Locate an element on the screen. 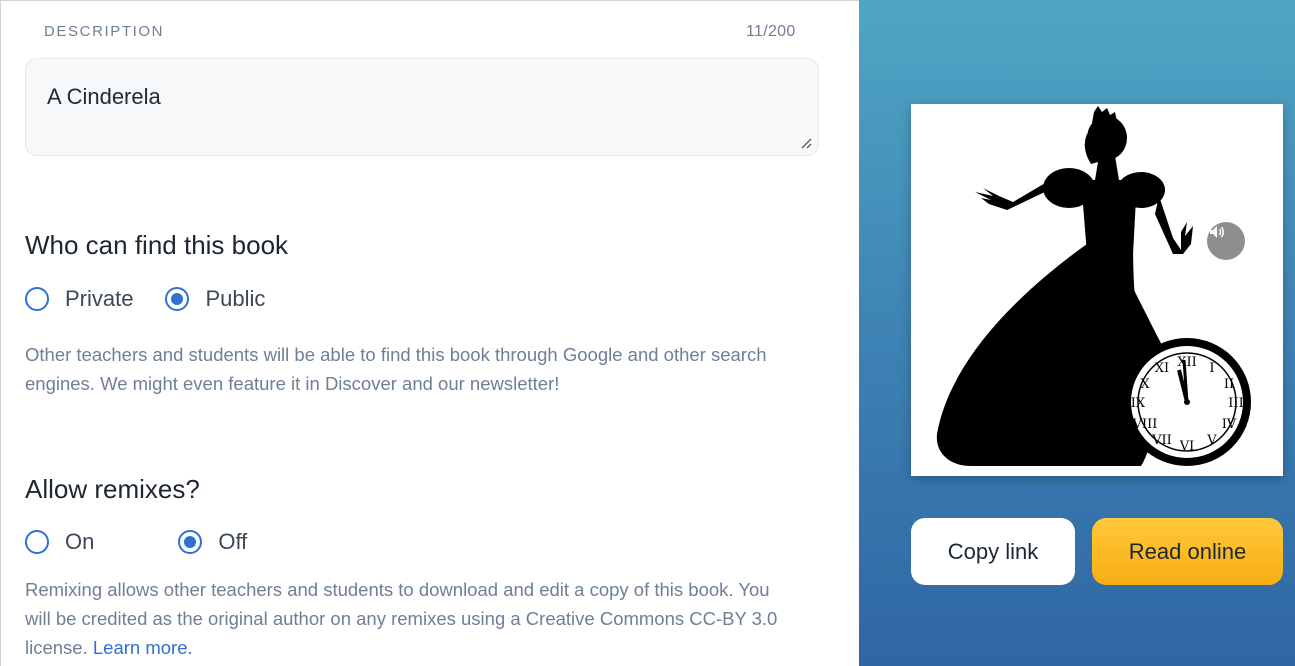 The width and height of the screenshot is (1295, 666). radio-public: Public is located at coordinates (215, 299).